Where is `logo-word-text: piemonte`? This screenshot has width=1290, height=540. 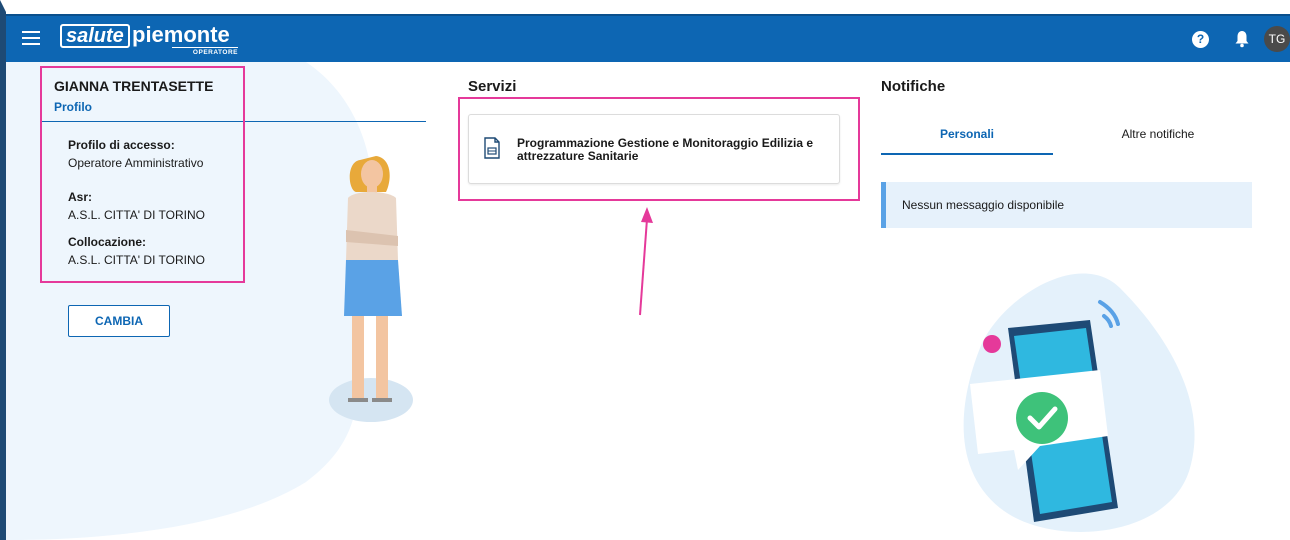
logo-word-text: piemonte is located at coordinates (181, 34).